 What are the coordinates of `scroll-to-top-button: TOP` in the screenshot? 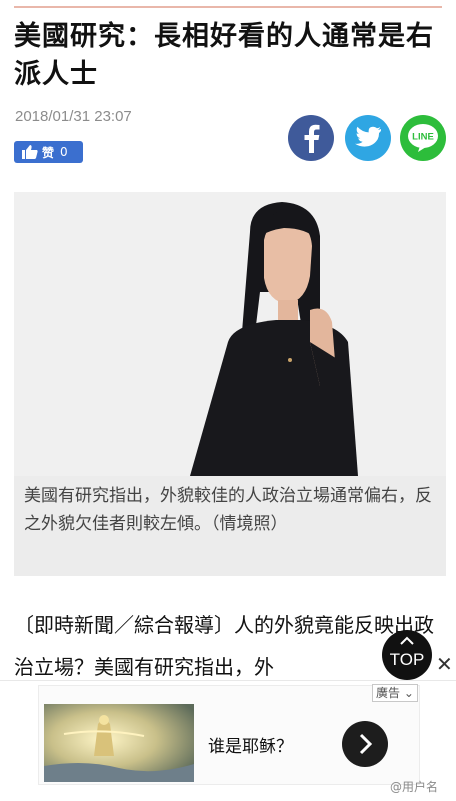 It's located at (407, 655).